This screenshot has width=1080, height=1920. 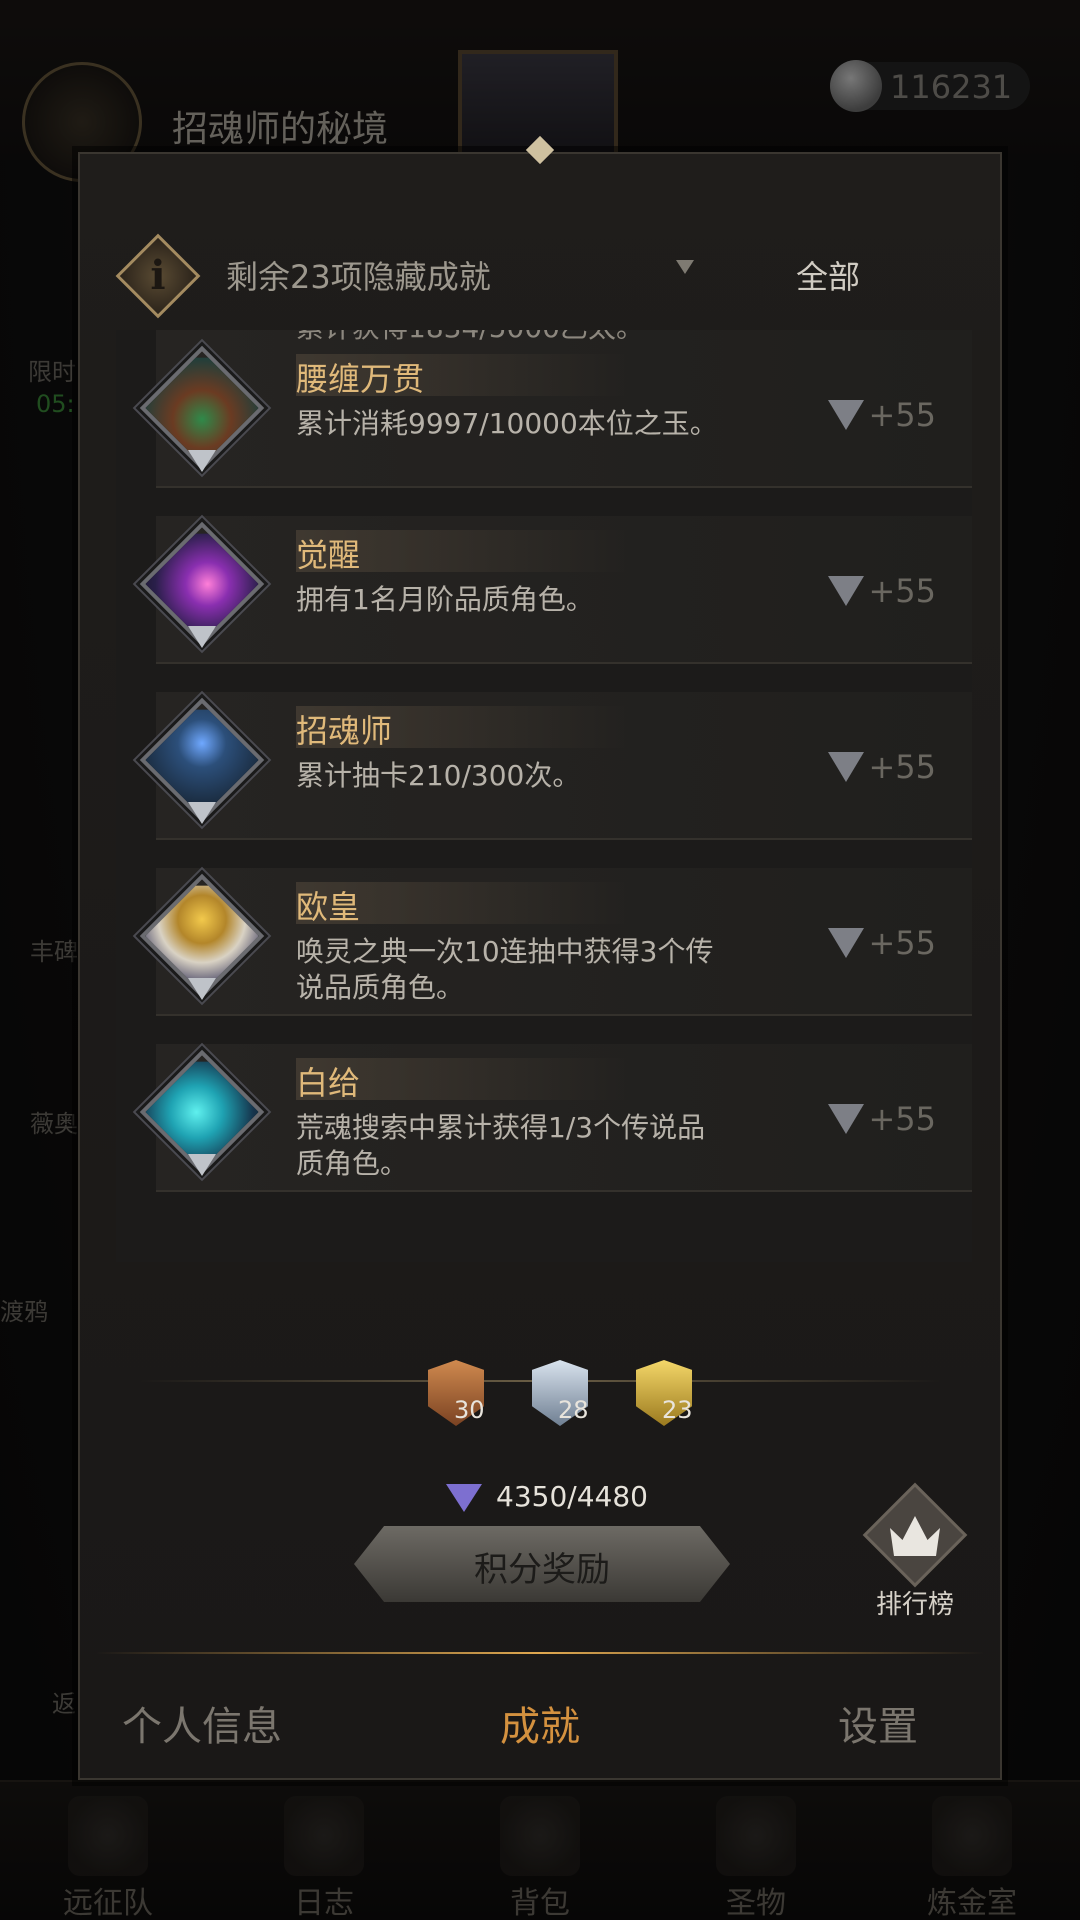 What do you see at coordinates (360, 379) in the screenshot?
I see `achievement-title: 腰缠万贯` at bounding box center [360, 379].